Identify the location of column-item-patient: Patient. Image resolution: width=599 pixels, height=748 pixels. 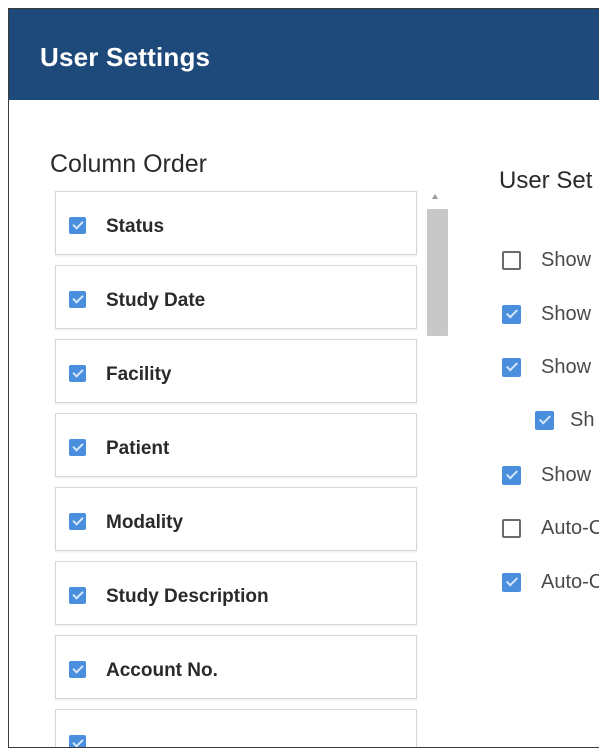
(236, 445).